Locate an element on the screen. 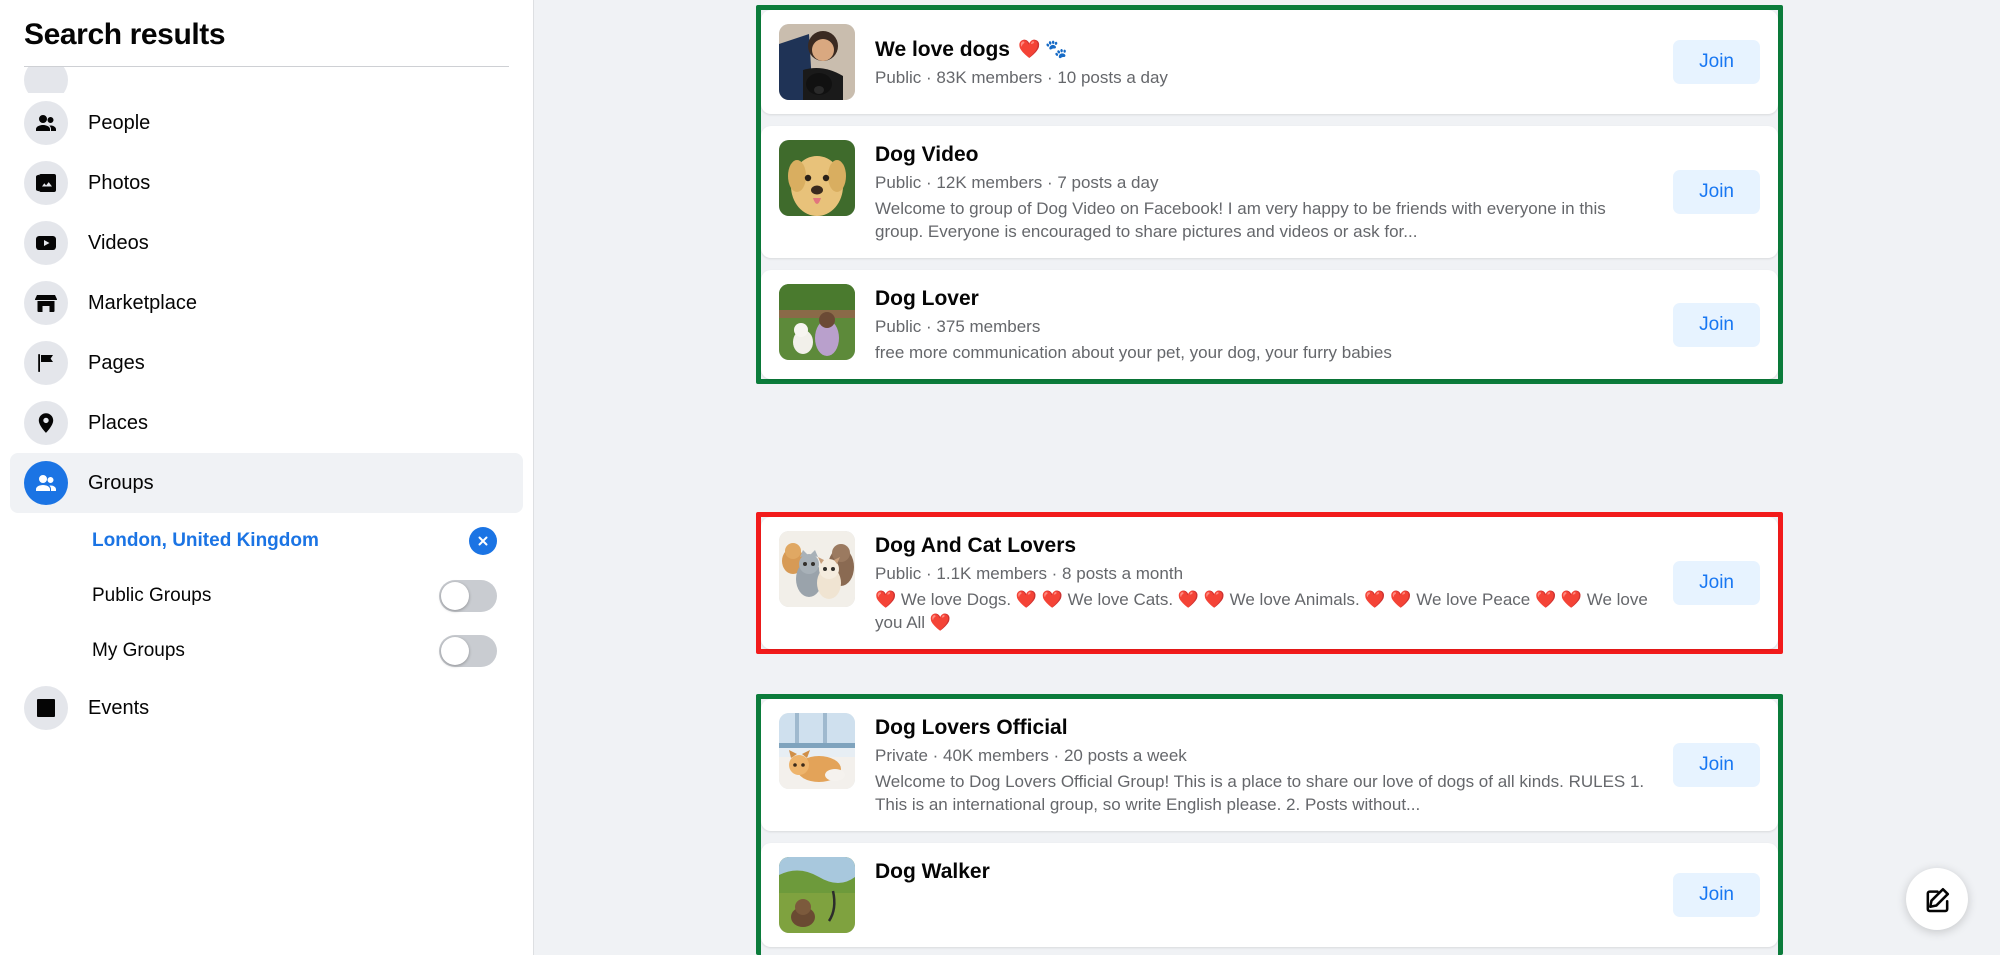 This screenshot has height=955, width=2000. my-groups-toggle is located at coordinates (468, 650).